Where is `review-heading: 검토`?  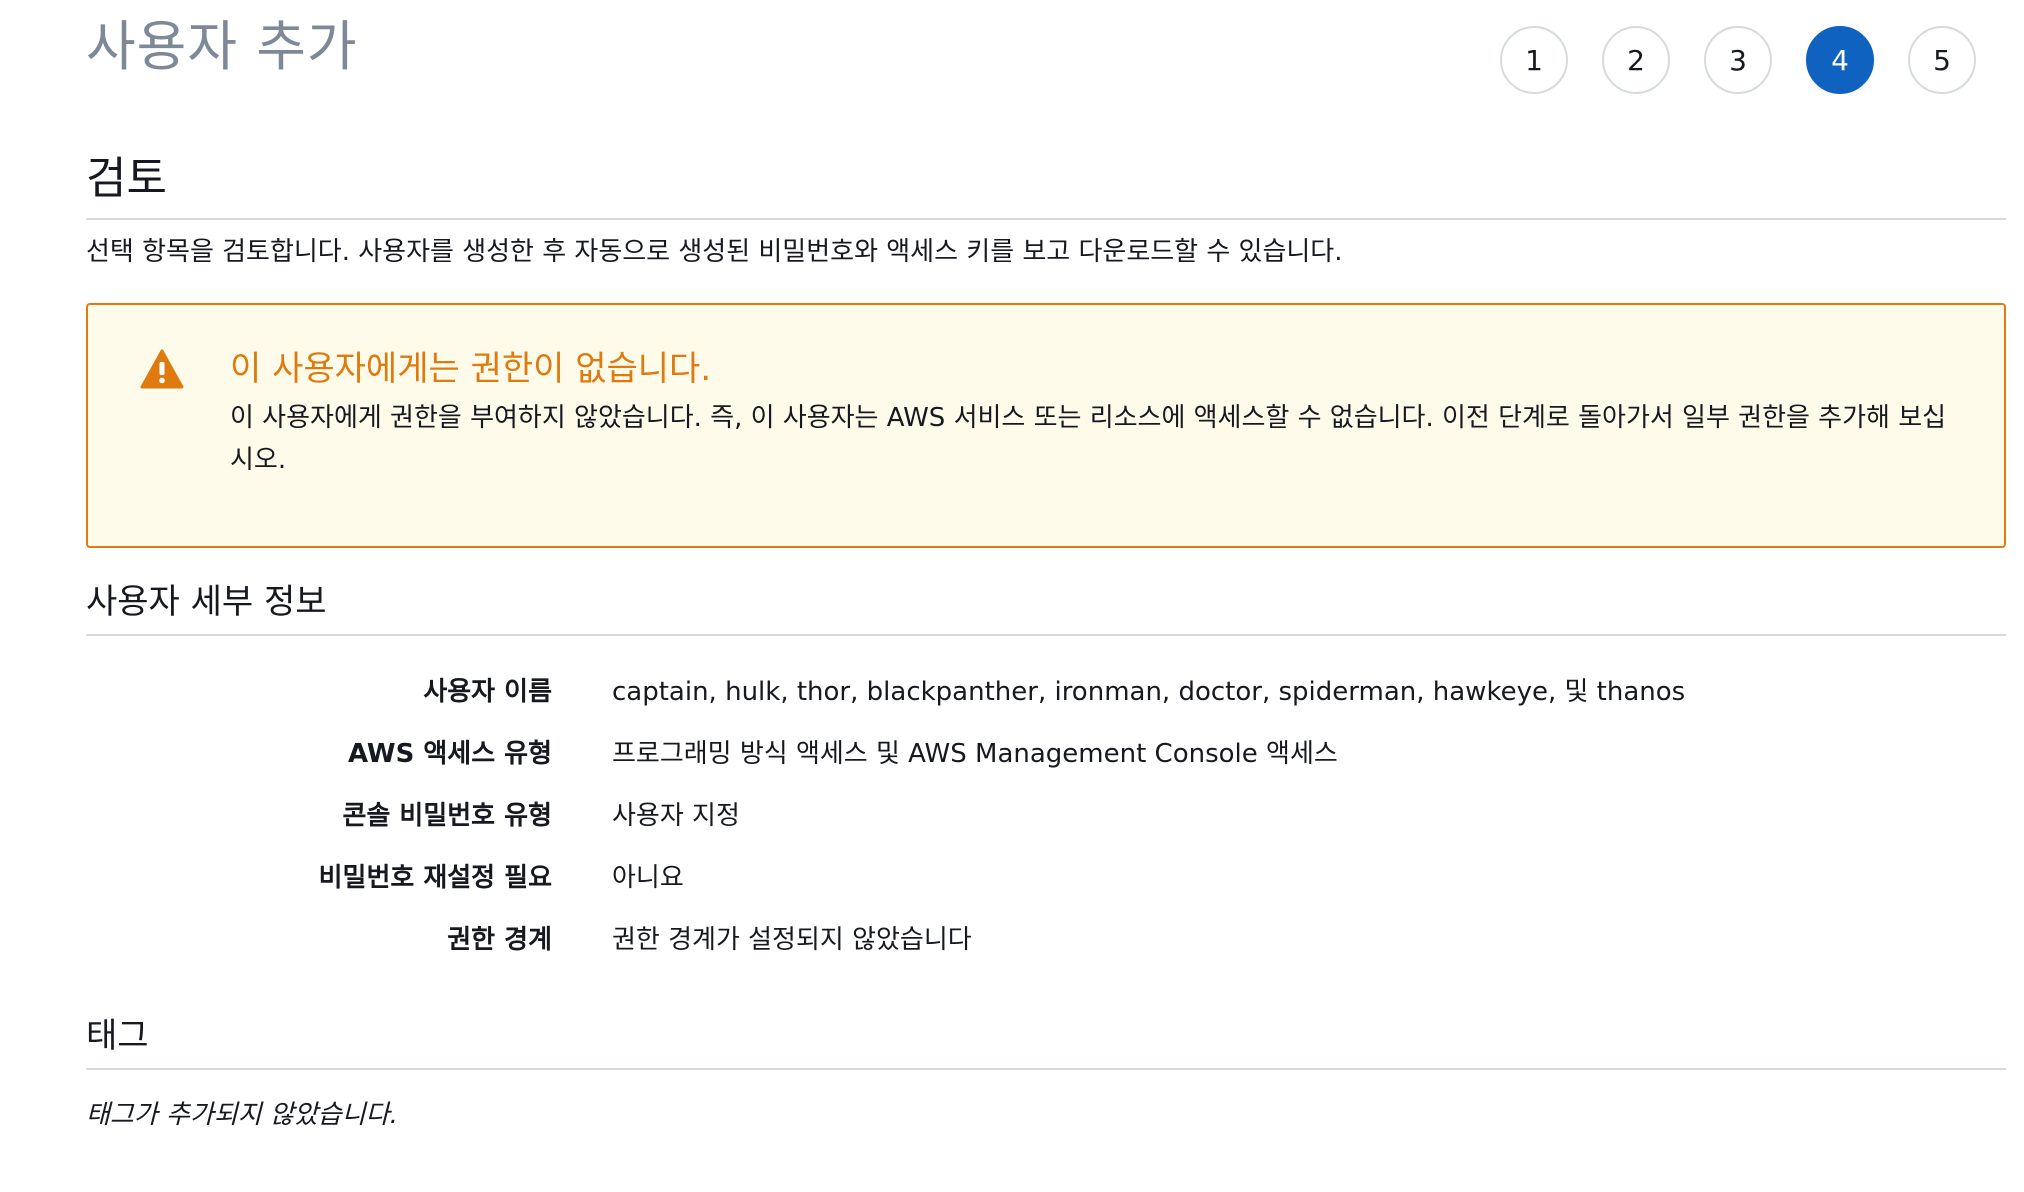
review-heading: 검토 is located at coordinates (1046, 186).